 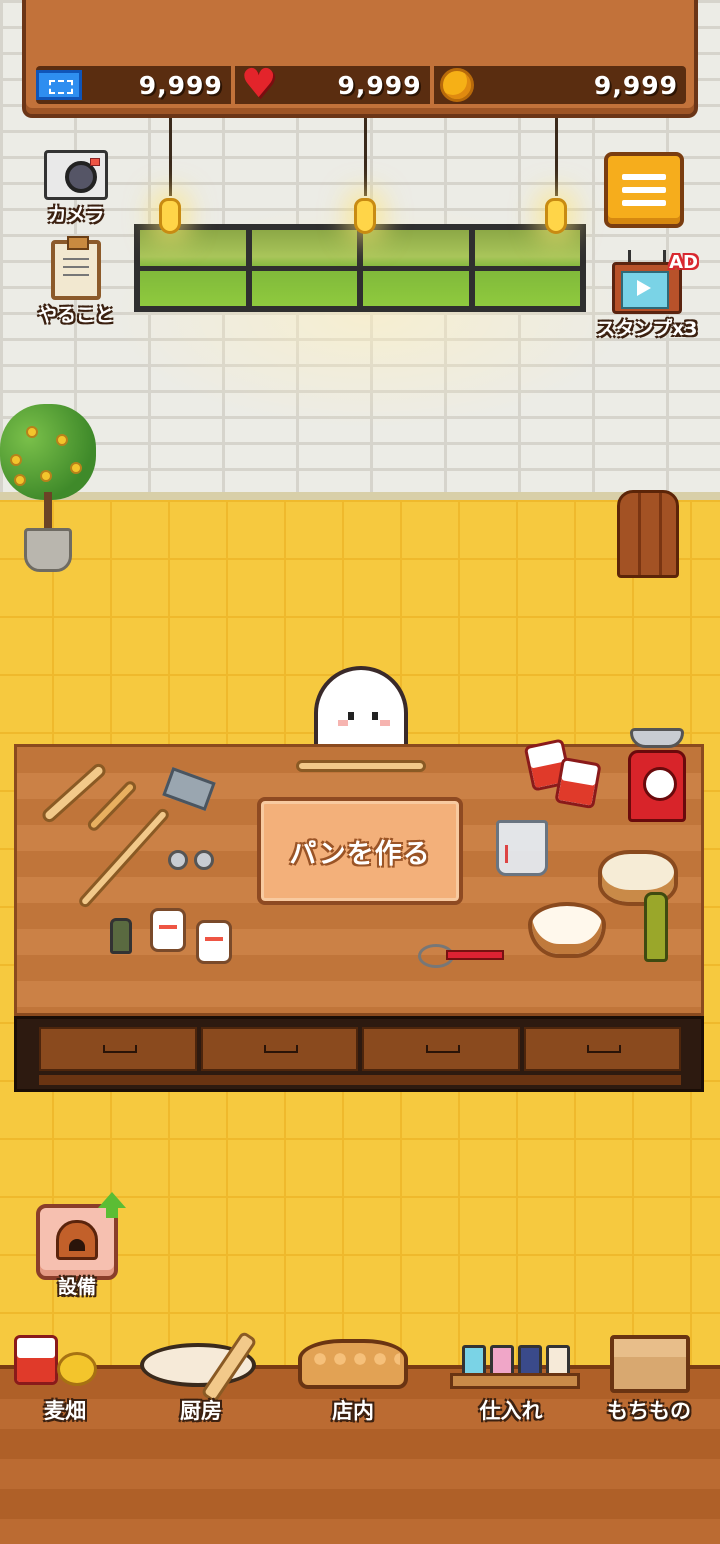 I want to click on todo-button: やること, so click(x=76, y=281).